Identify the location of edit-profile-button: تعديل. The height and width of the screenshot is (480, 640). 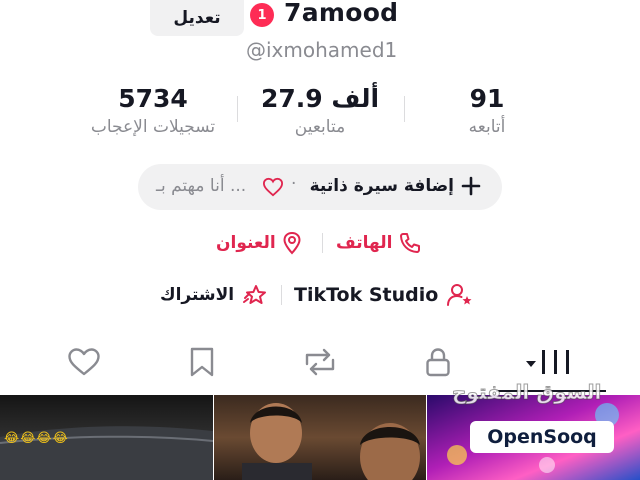
(197, 18).